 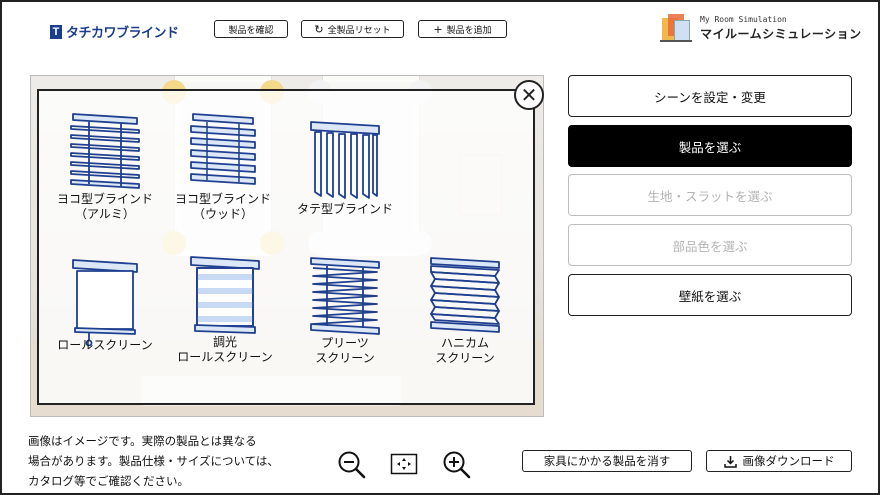 What do you see at coordinates (676, 28) in the screenshot?
I see `room-simulation-icon` at bounding box center [676, 28].